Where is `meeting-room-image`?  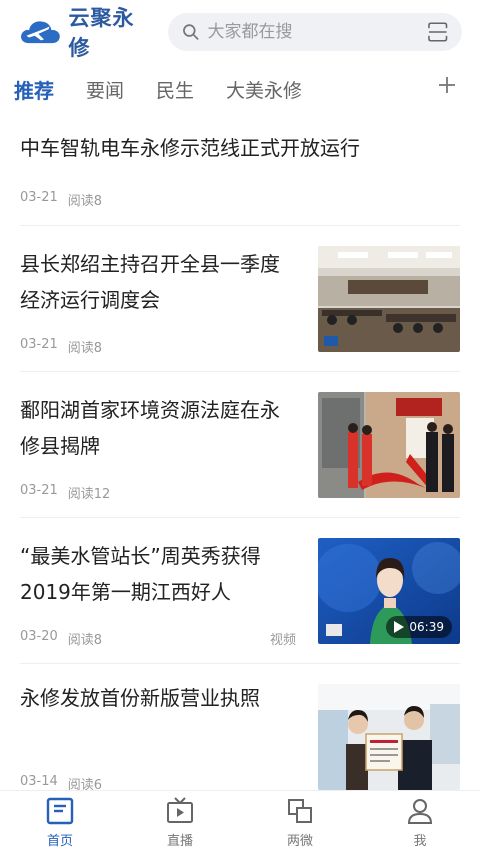 meeting-room-image is located at coordinates (389, 299).